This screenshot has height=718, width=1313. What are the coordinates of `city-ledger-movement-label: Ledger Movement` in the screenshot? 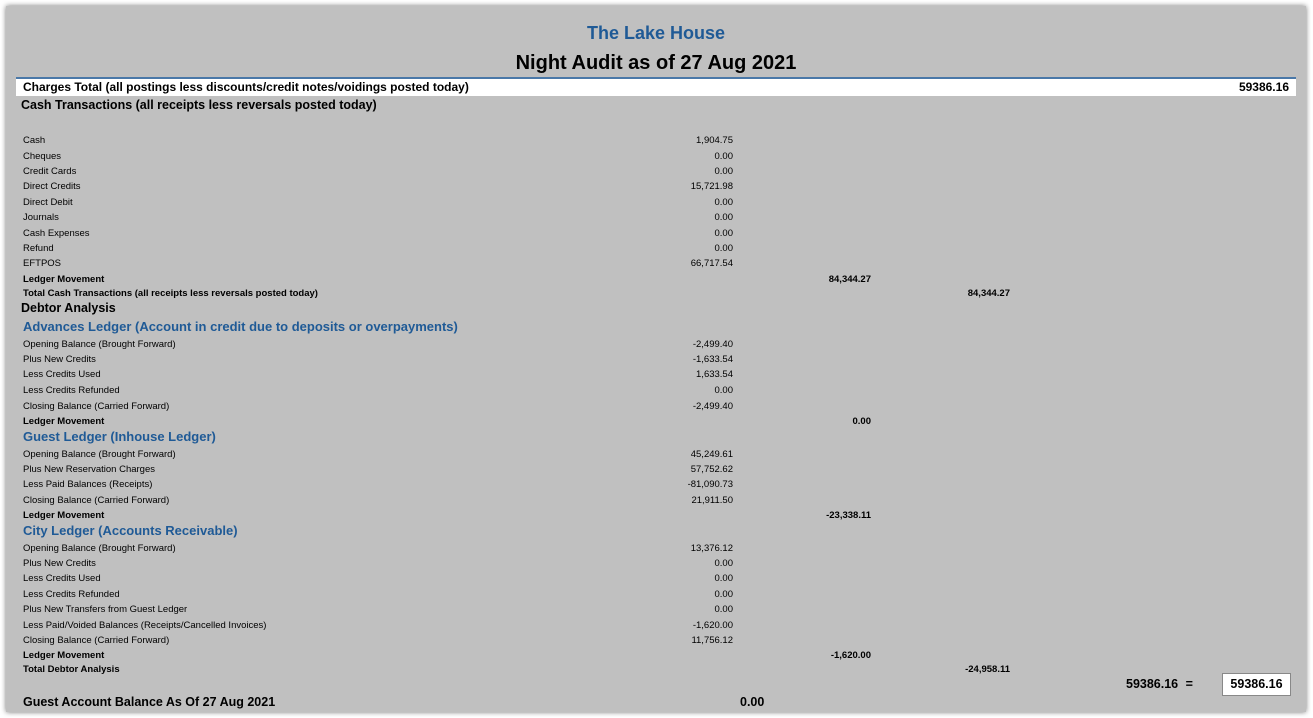 It's located at (64, 655).